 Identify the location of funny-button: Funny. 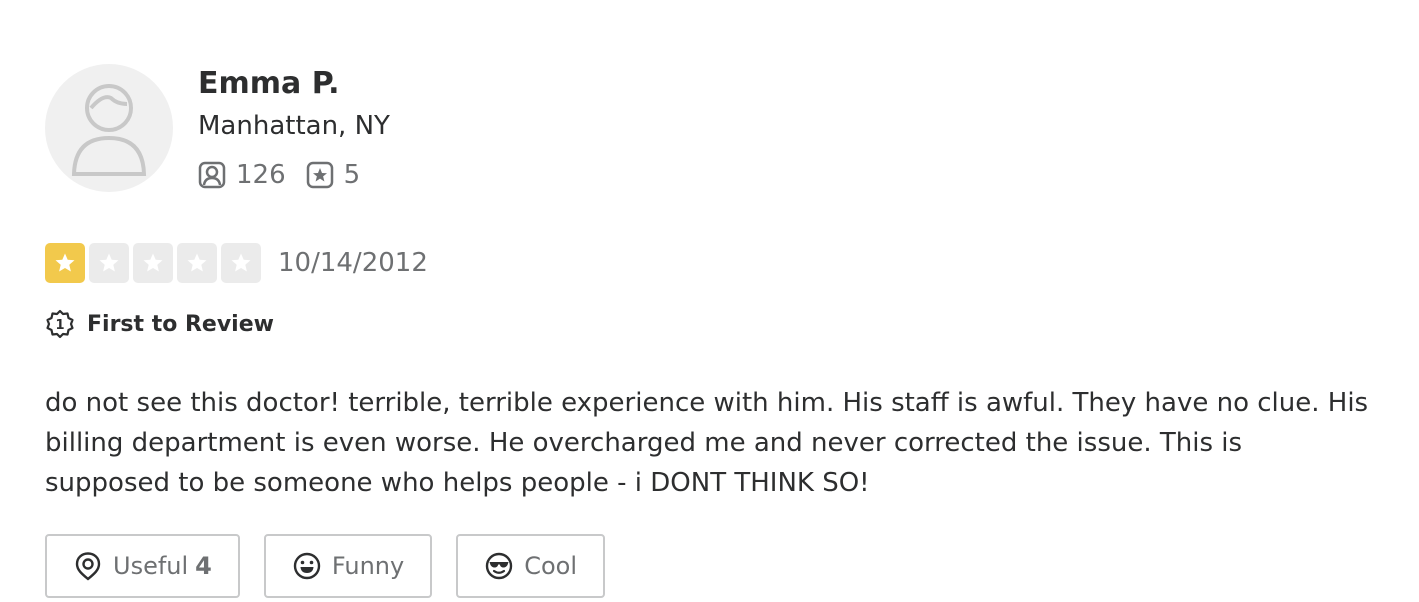
(348, 566).